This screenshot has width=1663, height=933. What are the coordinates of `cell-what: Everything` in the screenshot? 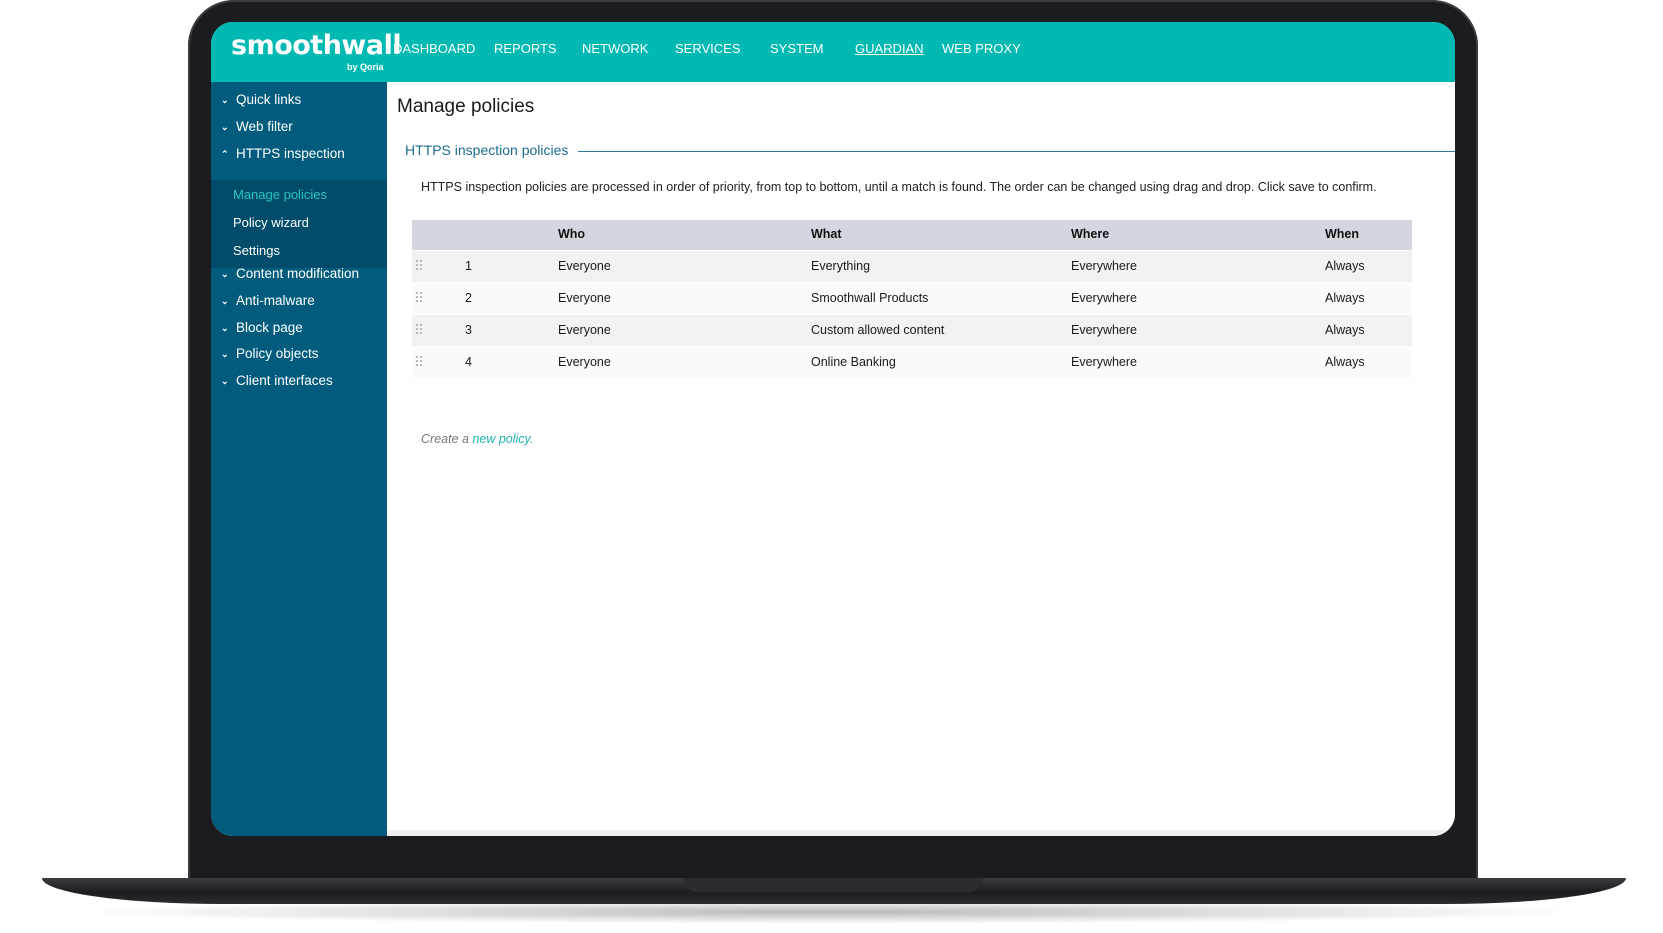 It's located at (841, 266).